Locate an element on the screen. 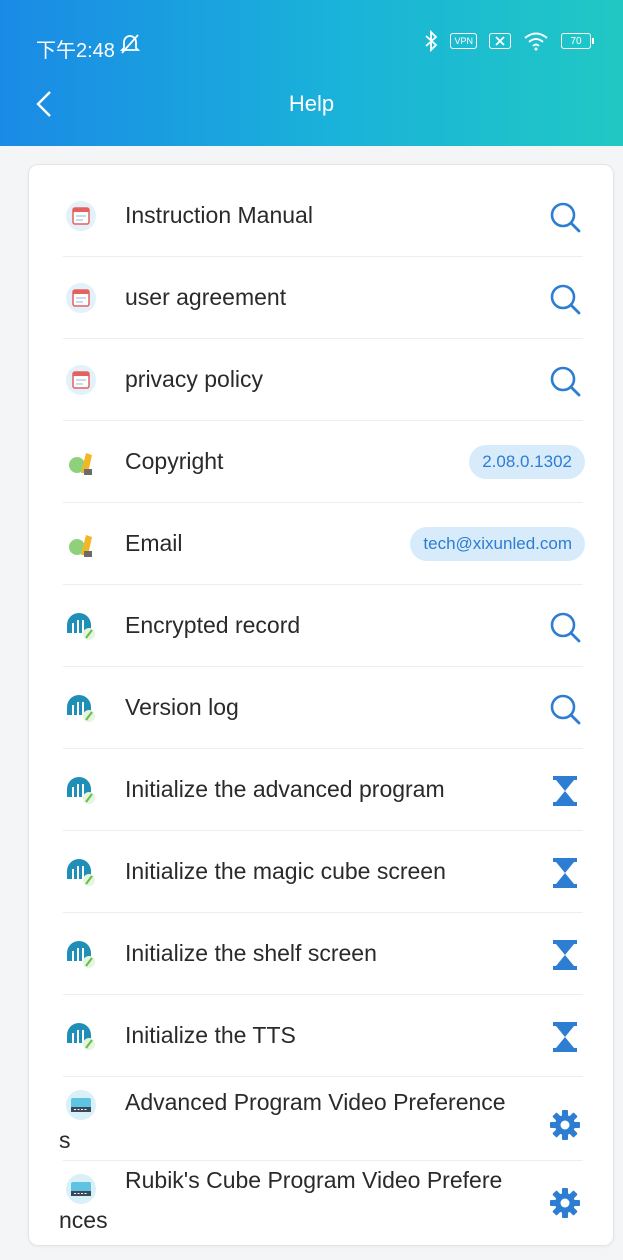 The image size is (623, 1260). list-item-instruction-manual: Instruction Manual is located at coordinates (323, 216).